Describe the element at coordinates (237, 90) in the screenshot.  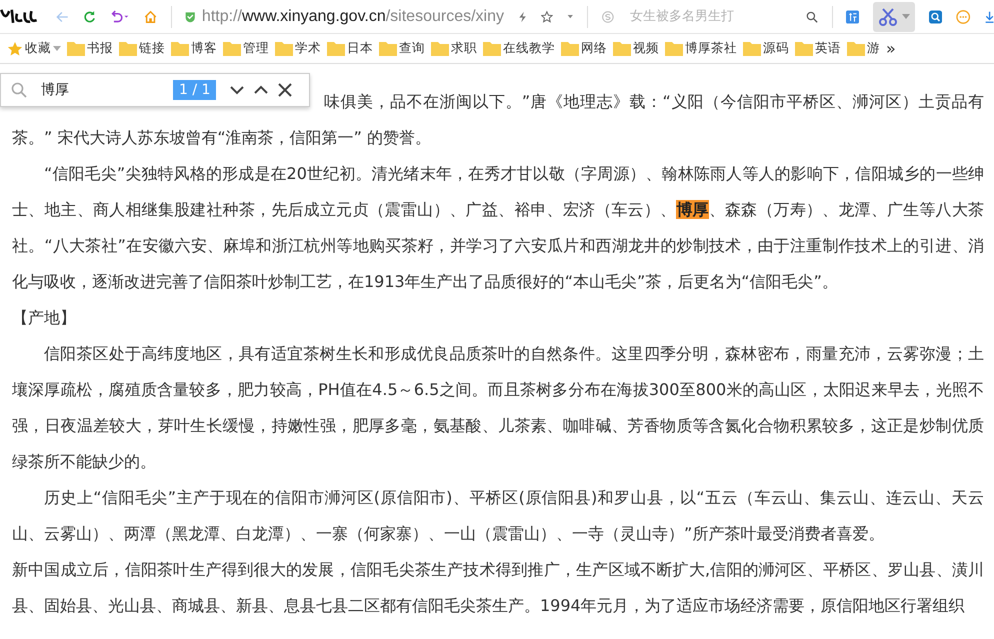
I see `chevron-down-icon` at that location.